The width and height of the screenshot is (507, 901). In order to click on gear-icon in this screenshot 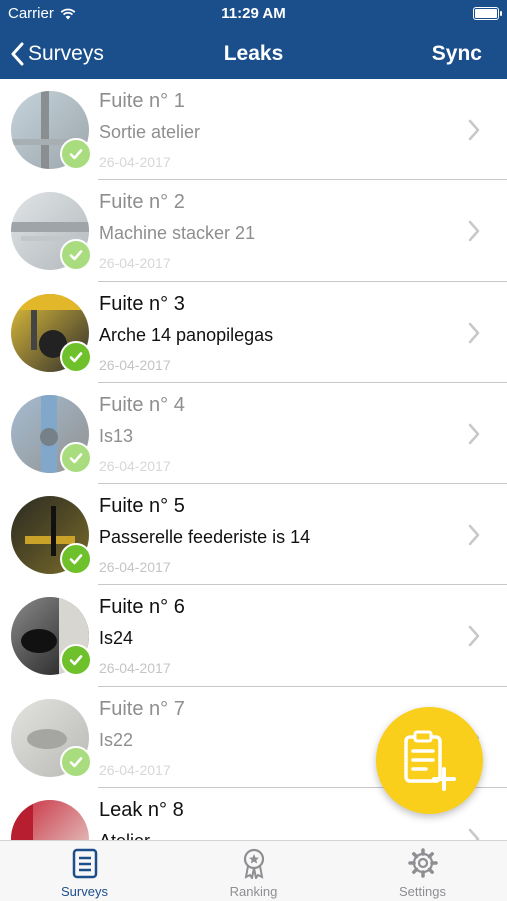, I will do `click(423, 863)`.